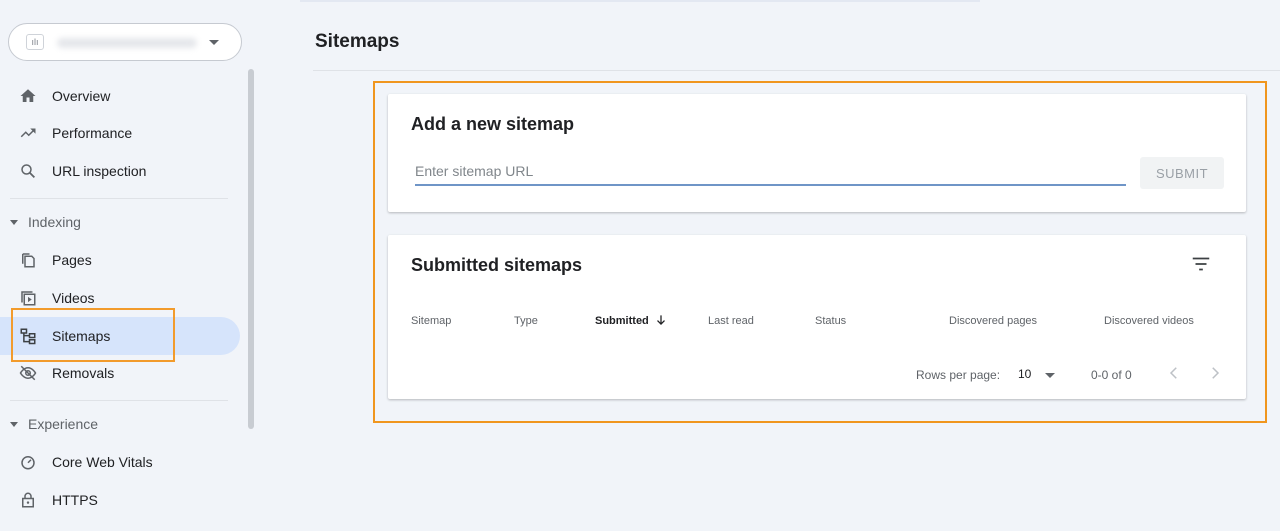  I want to click on sidebar-item-https: HTTPS, so click(120, 500).